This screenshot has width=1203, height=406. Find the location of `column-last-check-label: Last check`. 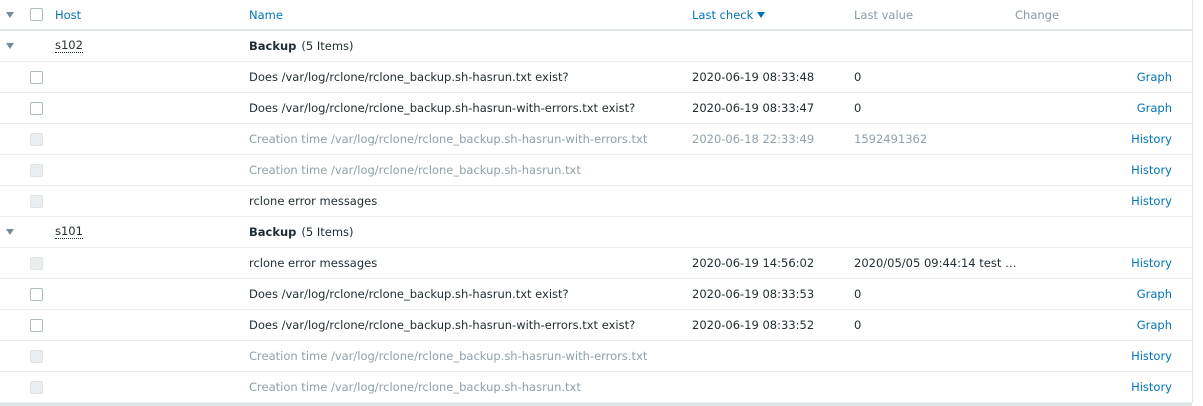

column-last-check-label: Last check is located at coordinates (723, 14).